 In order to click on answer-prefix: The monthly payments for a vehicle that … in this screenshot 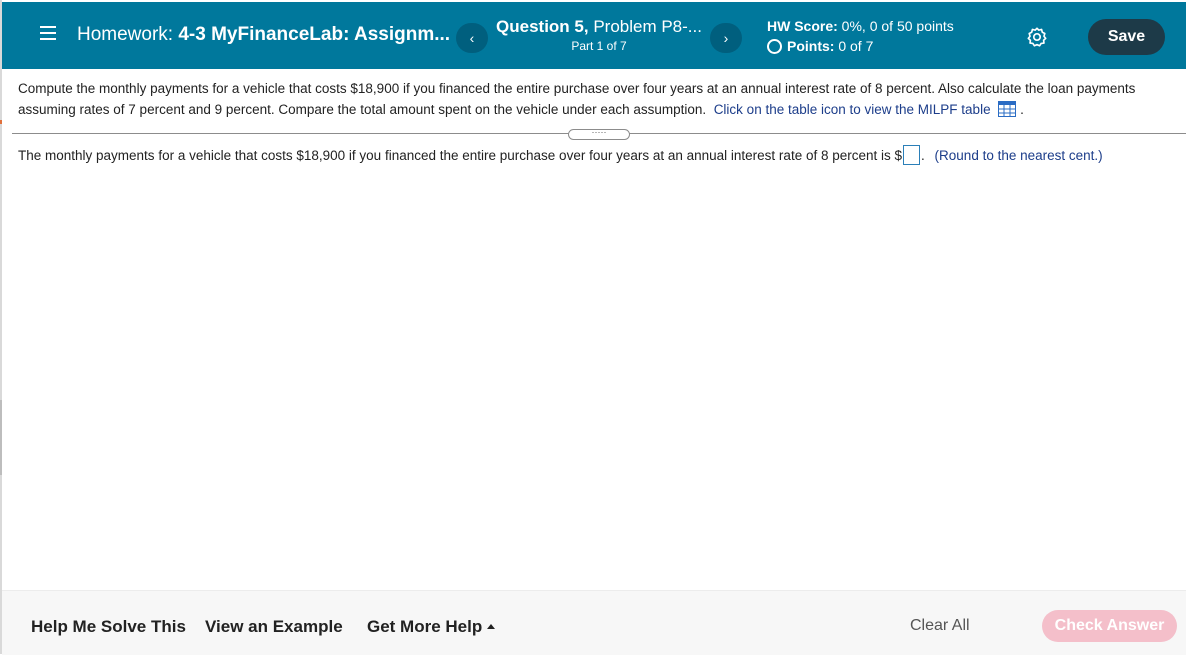, I will do `click(460, 155)`.